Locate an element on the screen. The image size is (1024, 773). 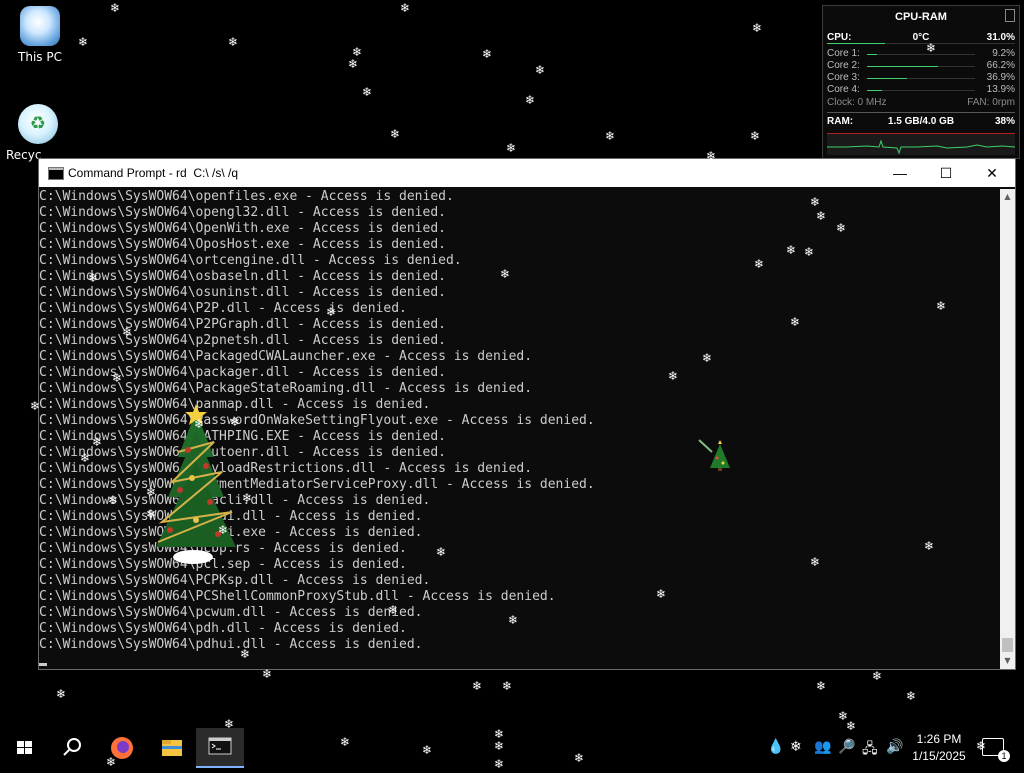
fan-label: FAN: 0rpm is located at coordinates (991, 102).